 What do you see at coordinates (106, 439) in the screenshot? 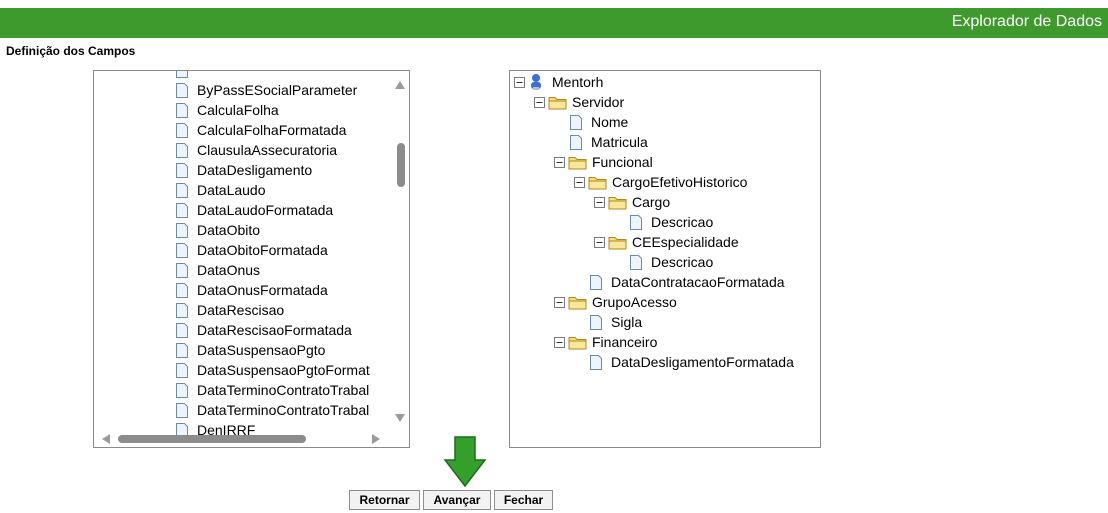
I see `scroll-left-arrow-icon` at bounding box center [106, 439].